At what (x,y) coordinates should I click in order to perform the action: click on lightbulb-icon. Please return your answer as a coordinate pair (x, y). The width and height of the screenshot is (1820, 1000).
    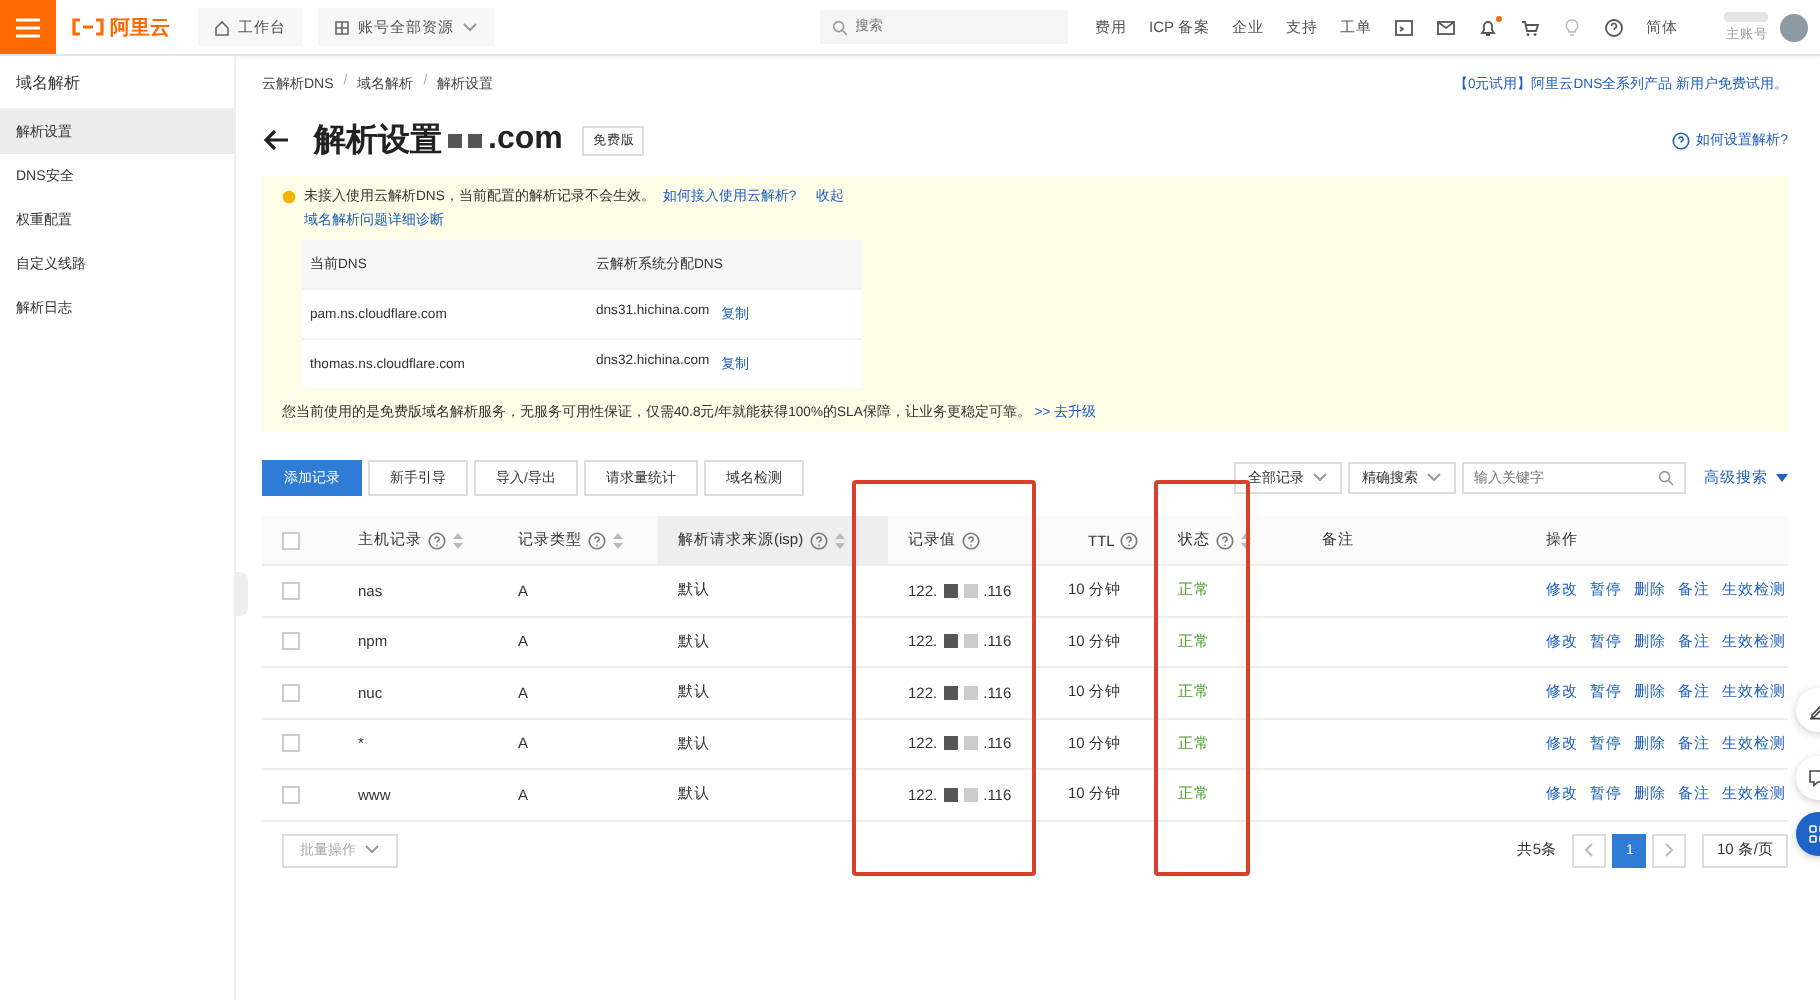
    Looking at the image, I should click on (1572, 27).